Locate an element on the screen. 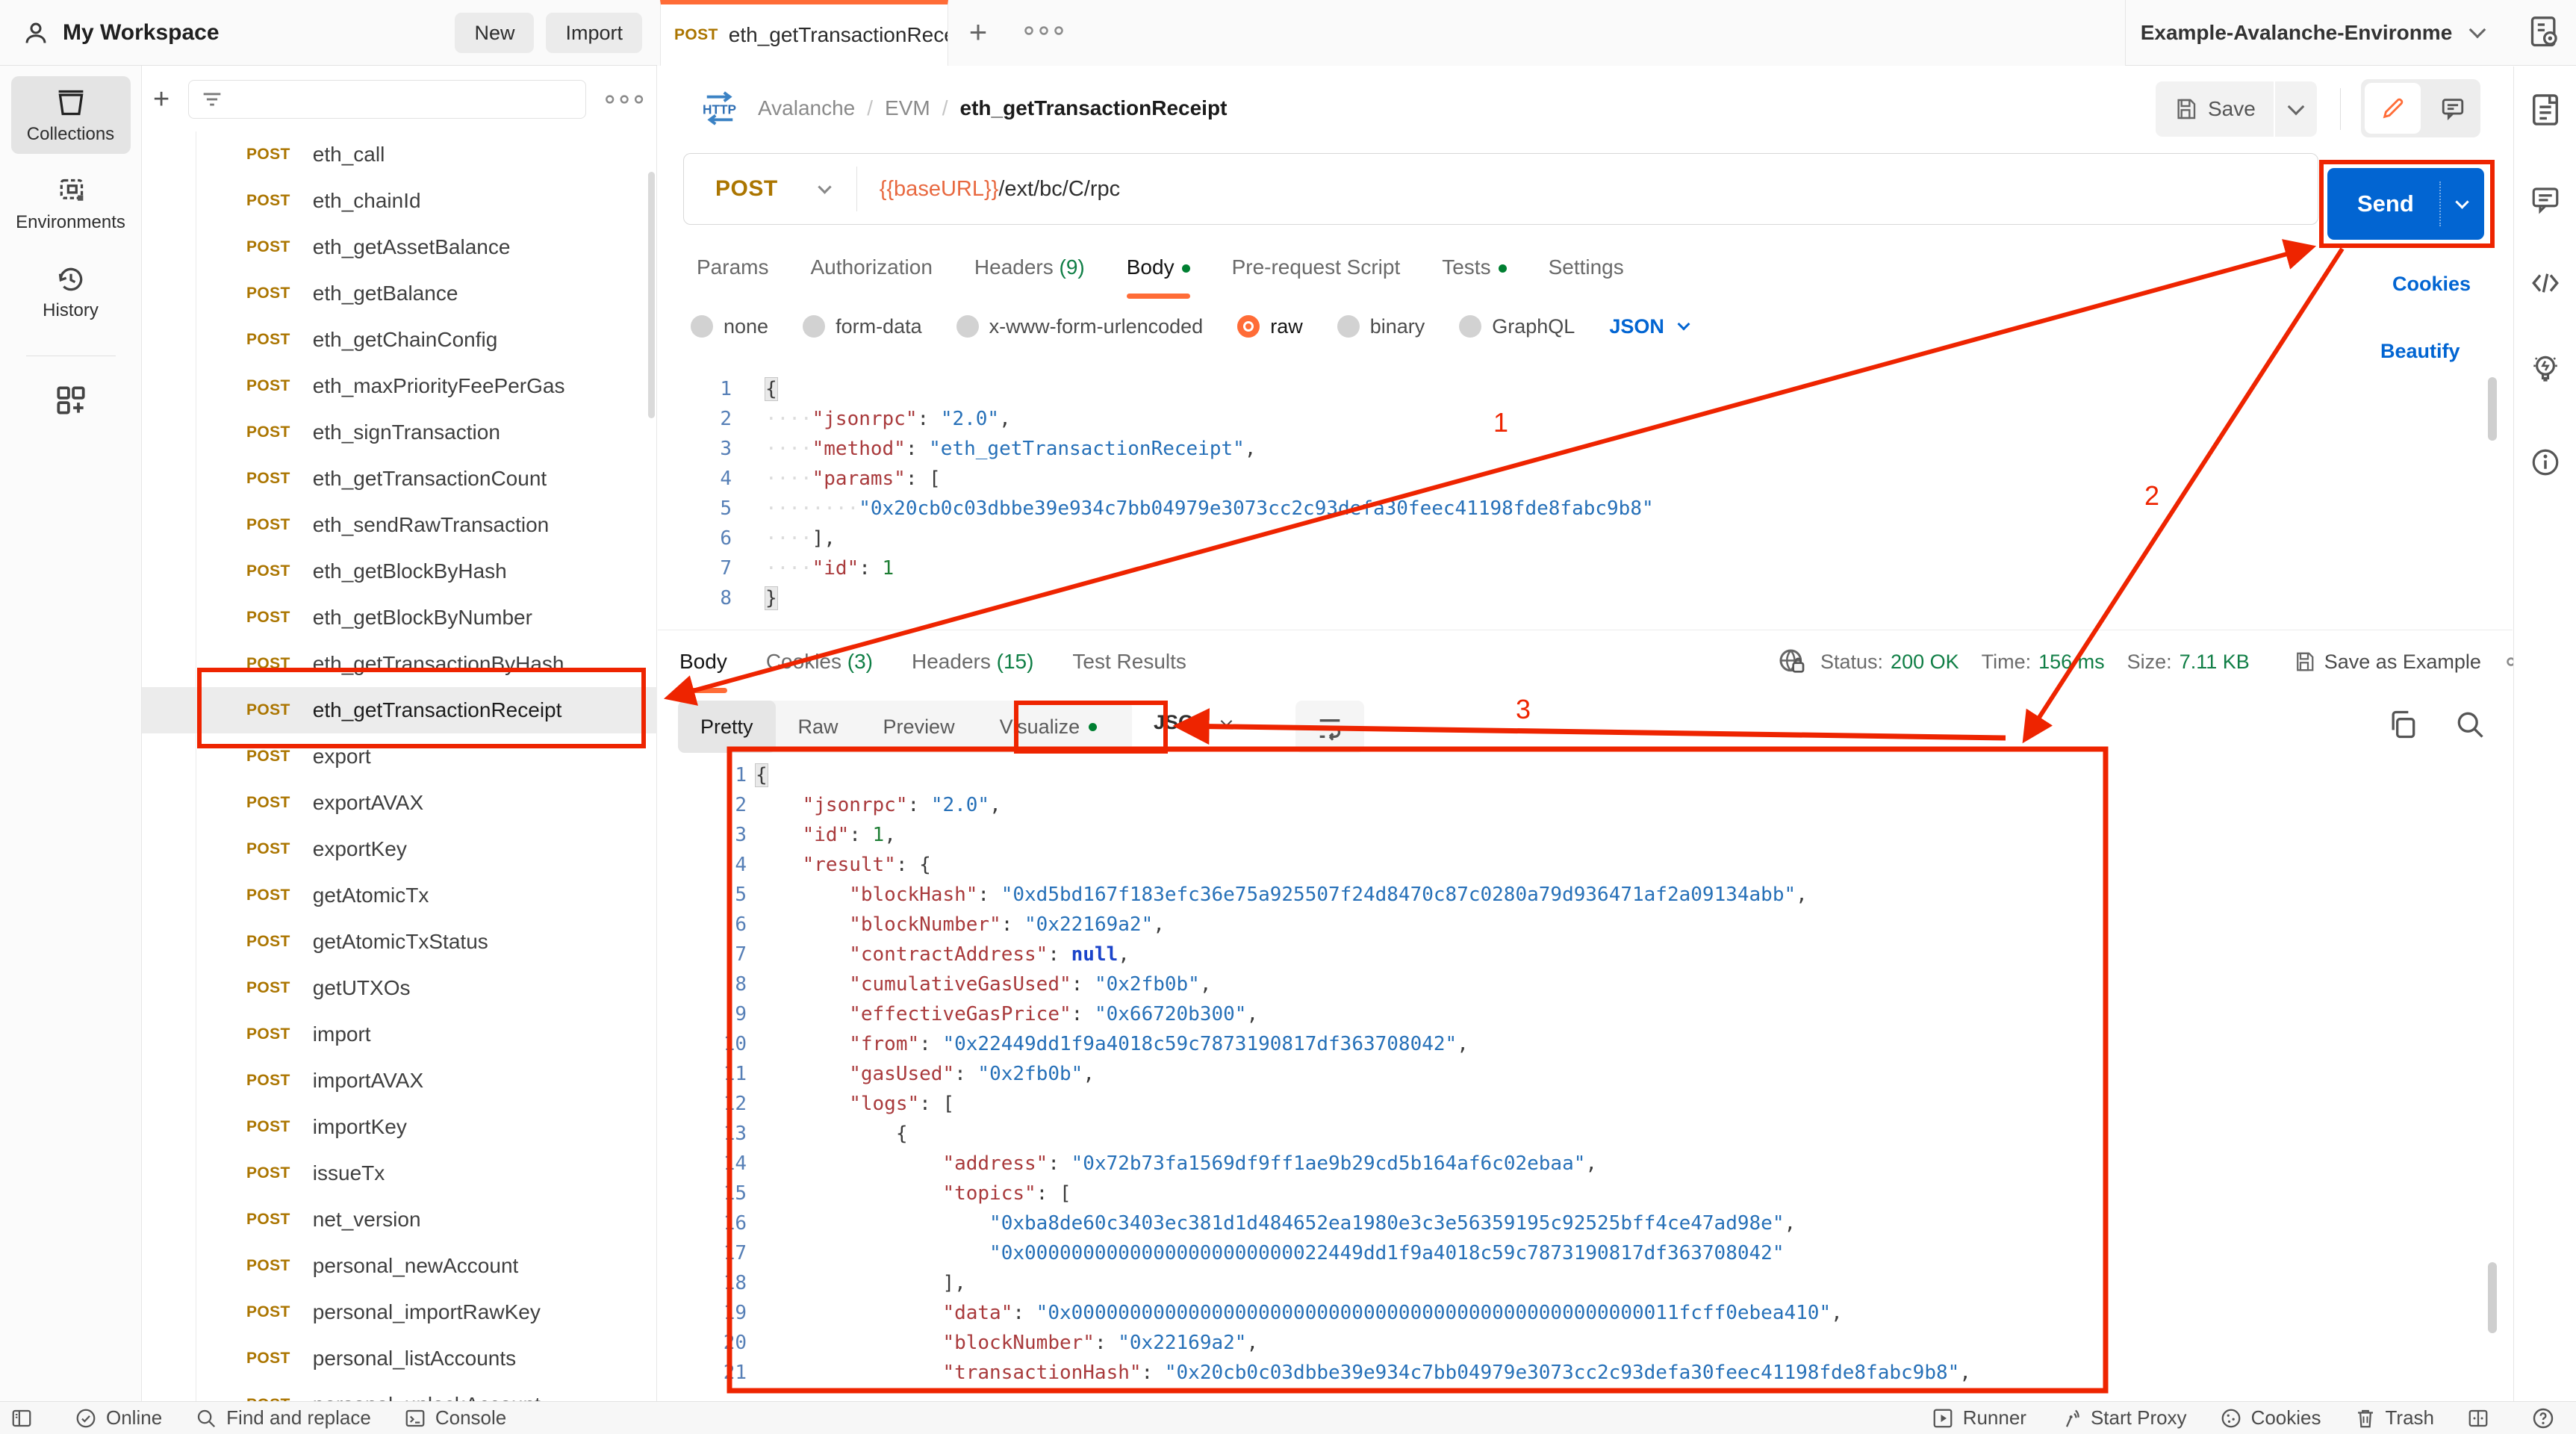  response-tab-test-results: Test Results is located at coordinates (1129, 662).